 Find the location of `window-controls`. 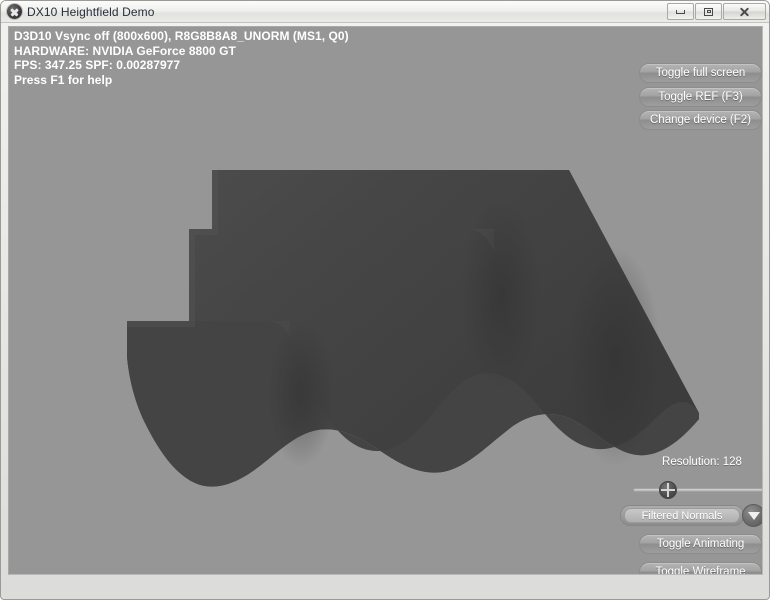

window-controls is located at coordinates (716, 11).